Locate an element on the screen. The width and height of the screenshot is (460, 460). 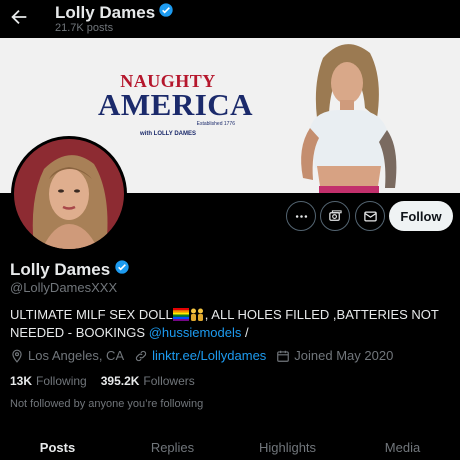
subscribe-media-button is located at coordinates (335, 216).